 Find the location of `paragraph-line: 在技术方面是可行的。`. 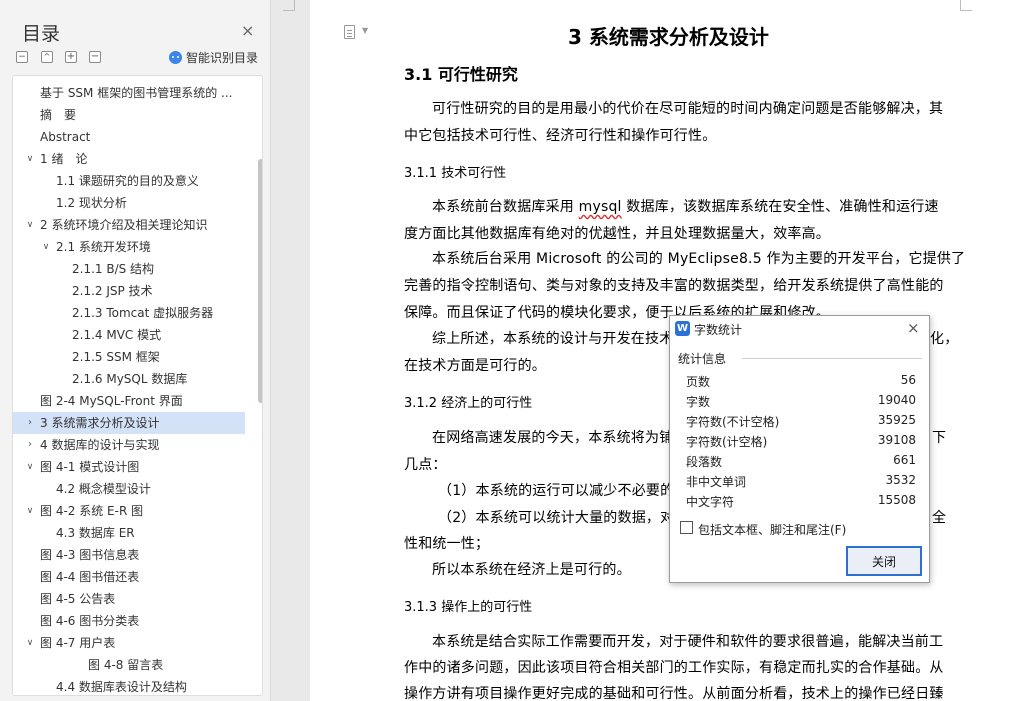

paragraph-line: 在技术方面是可行的。 is located at coordinates (475, 366).